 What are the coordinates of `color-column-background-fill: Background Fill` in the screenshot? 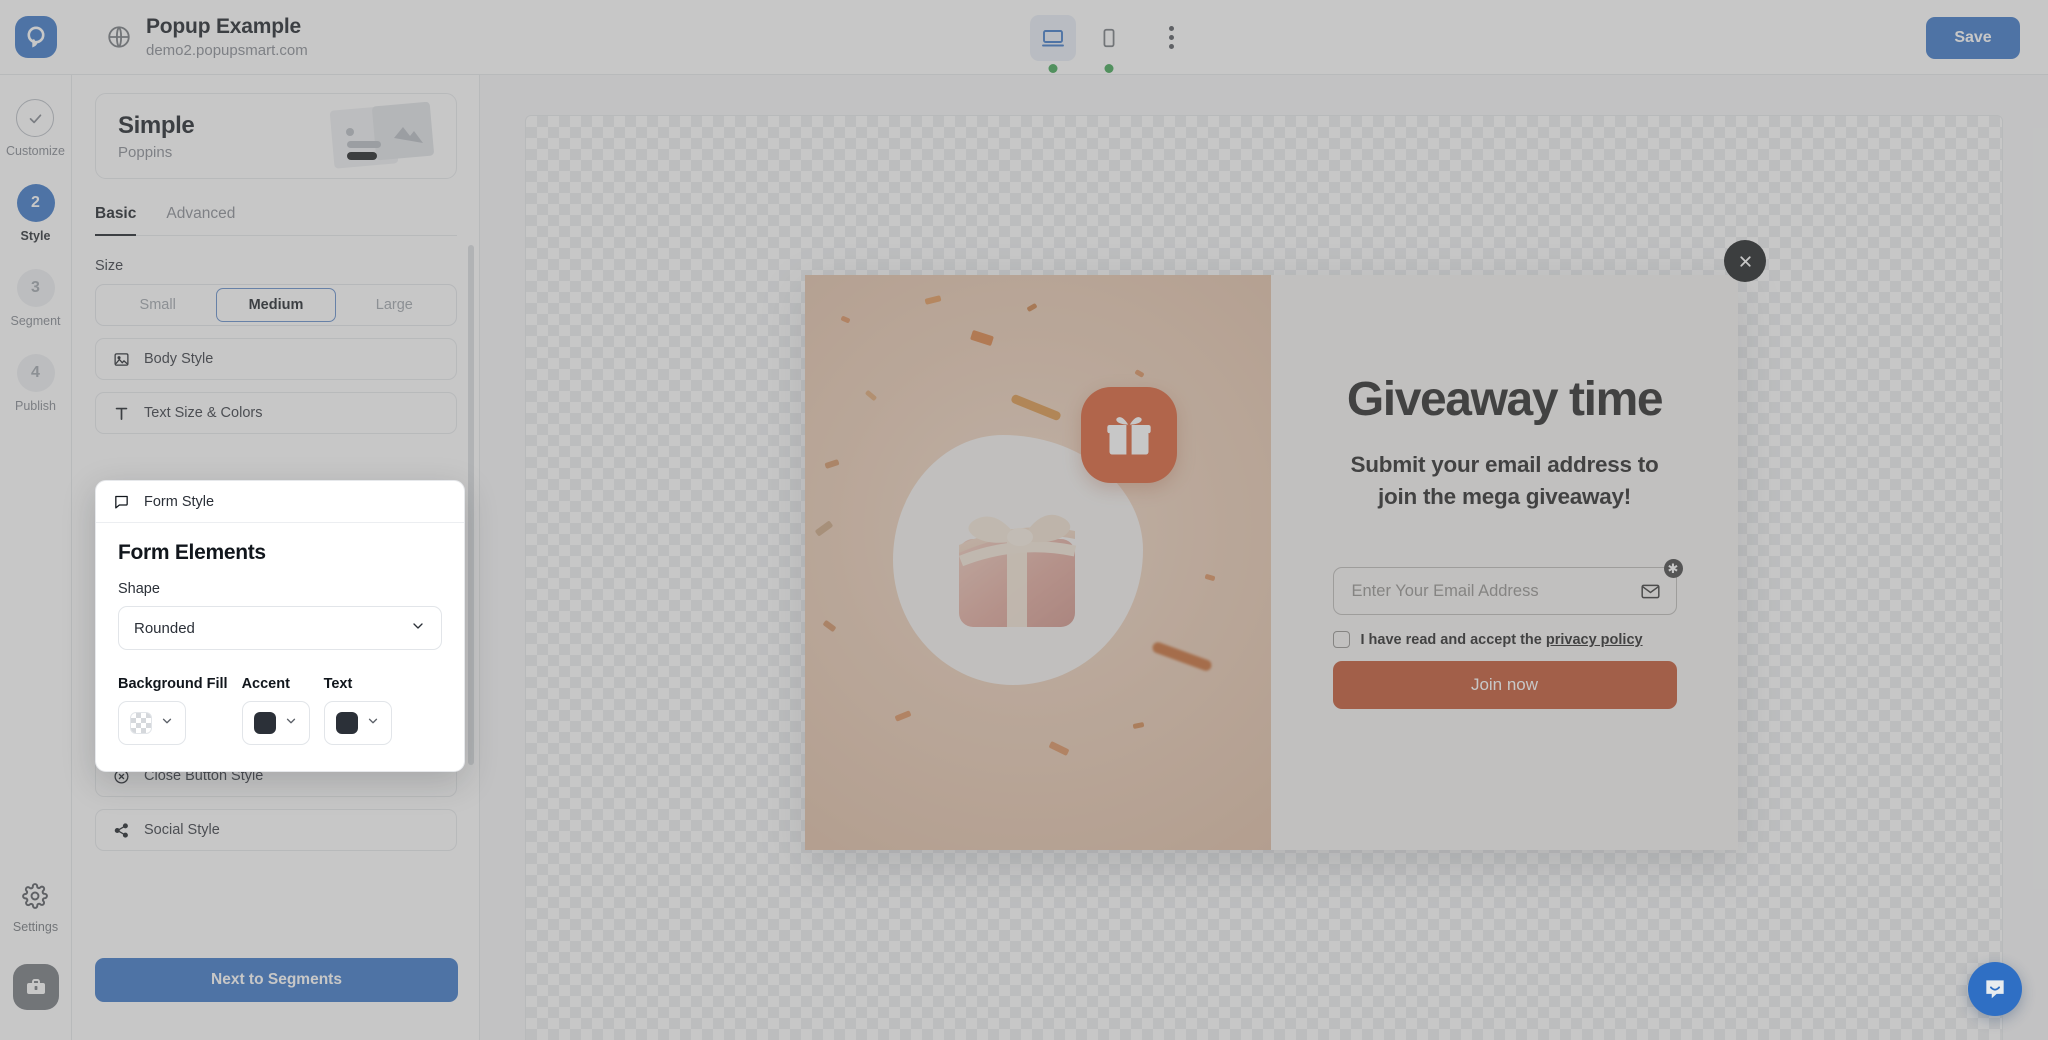 It's located at (173, 710).